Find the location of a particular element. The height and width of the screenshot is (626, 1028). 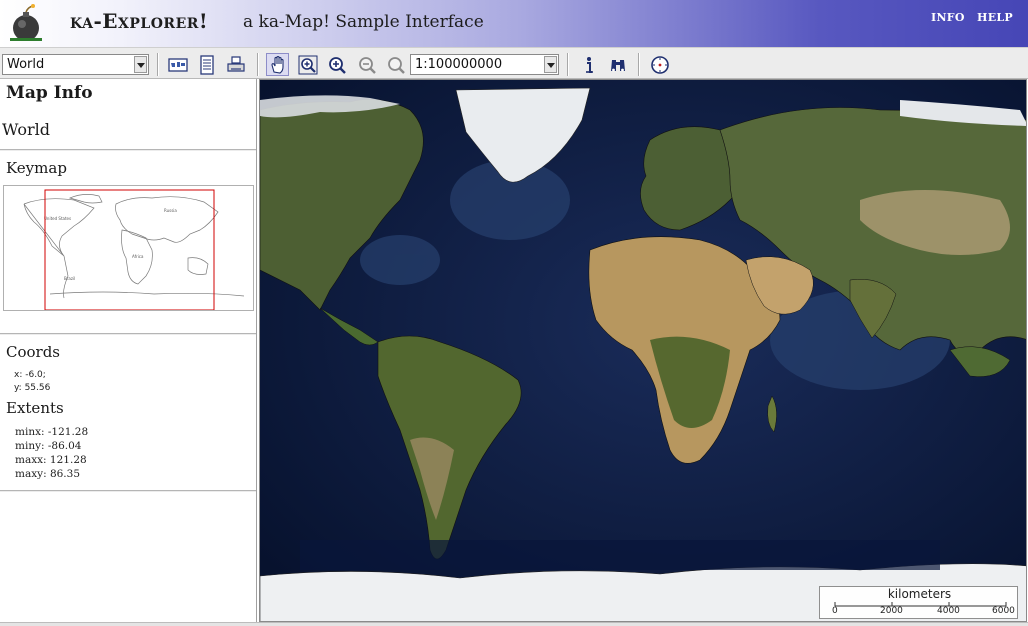

coords-heading: Coords is located at coordinates (33, 352).